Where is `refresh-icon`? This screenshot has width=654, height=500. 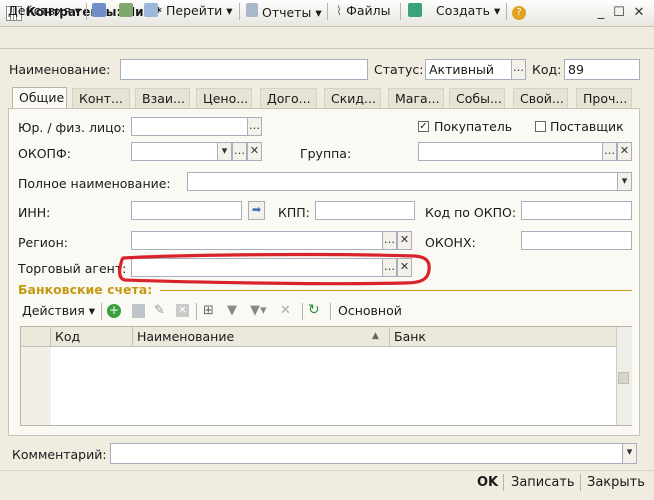 refresh-icon is located at coordinates (126, 11).